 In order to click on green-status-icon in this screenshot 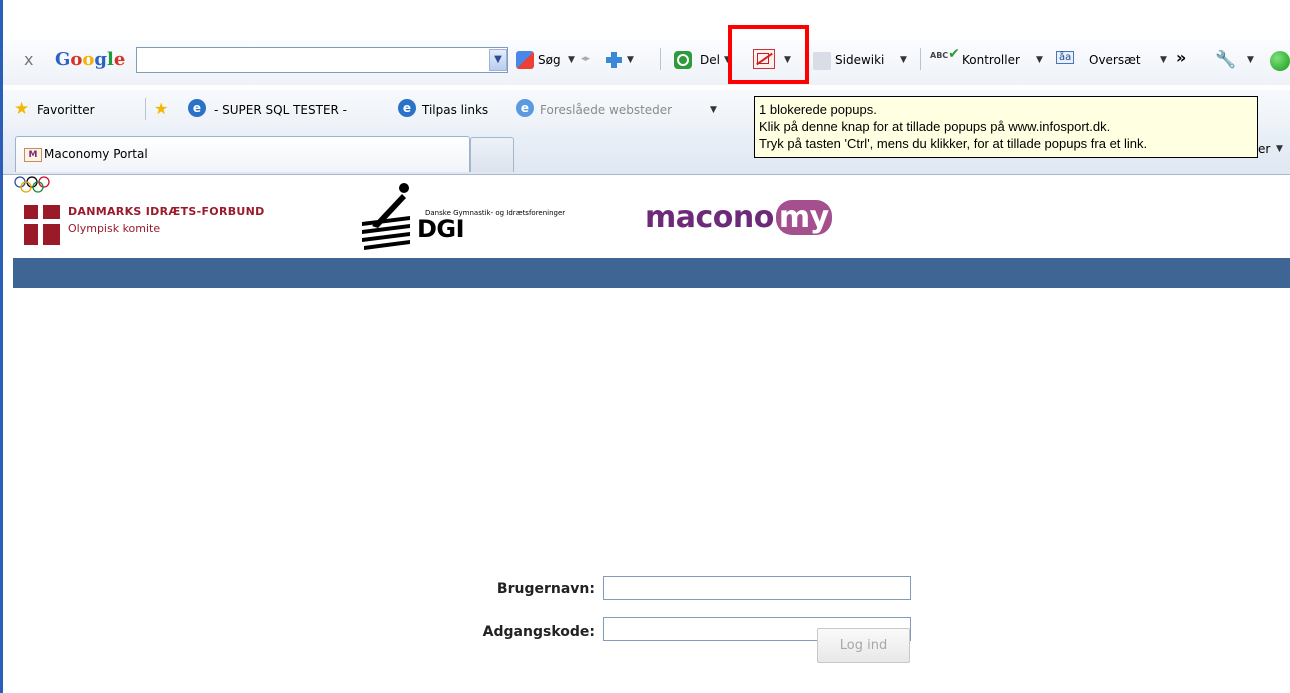, I will do `click(1280, 61)`.